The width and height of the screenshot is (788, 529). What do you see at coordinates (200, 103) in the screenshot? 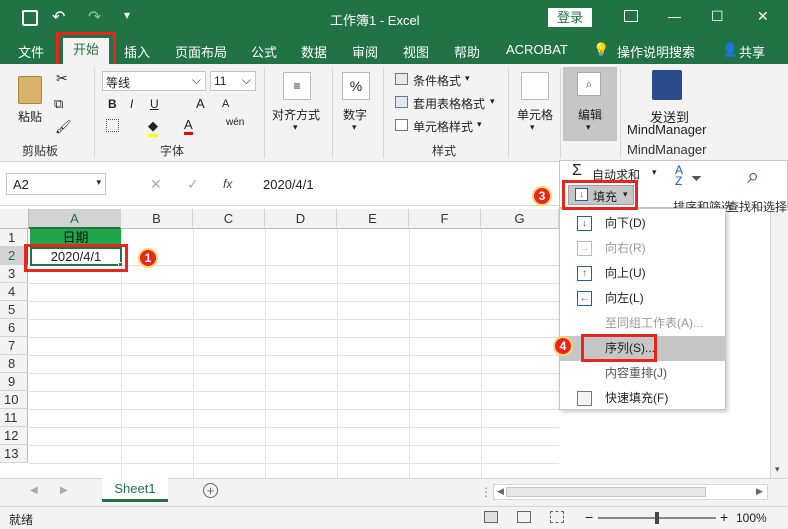
I see `grow-font-button: A` at bounding box center [200, 103].